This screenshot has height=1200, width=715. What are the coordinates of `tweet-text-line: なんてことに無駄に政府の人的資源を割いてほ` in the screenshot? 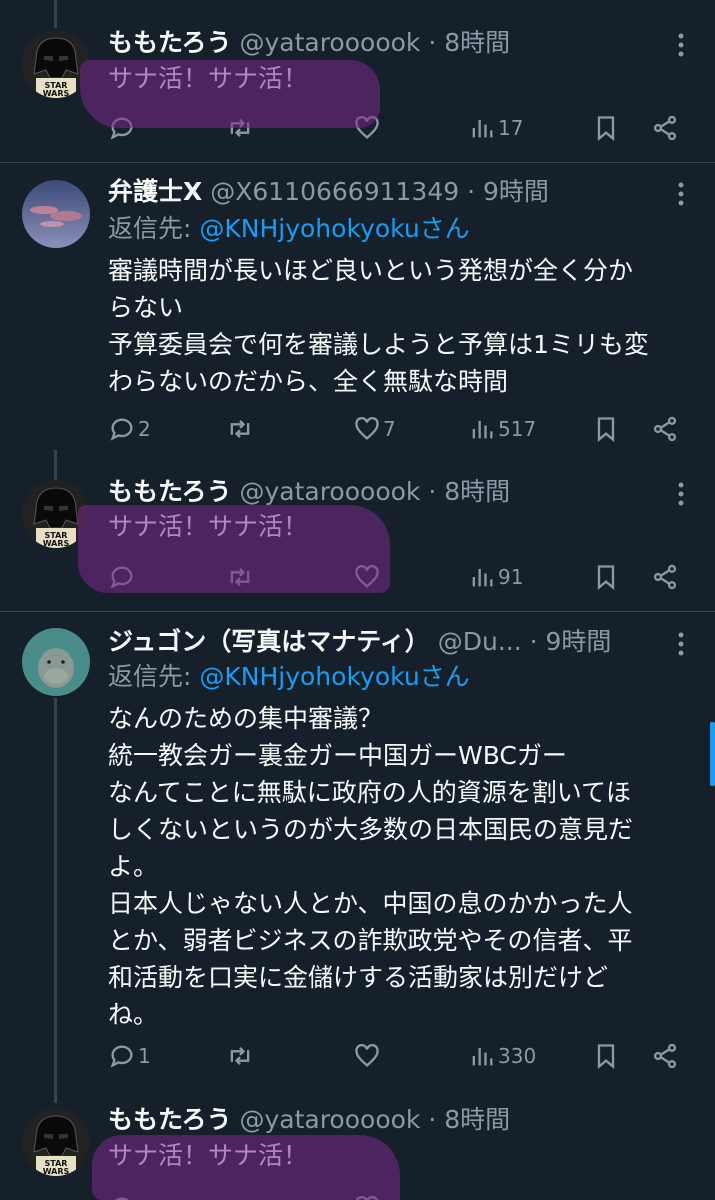 It's located at (370, 792).